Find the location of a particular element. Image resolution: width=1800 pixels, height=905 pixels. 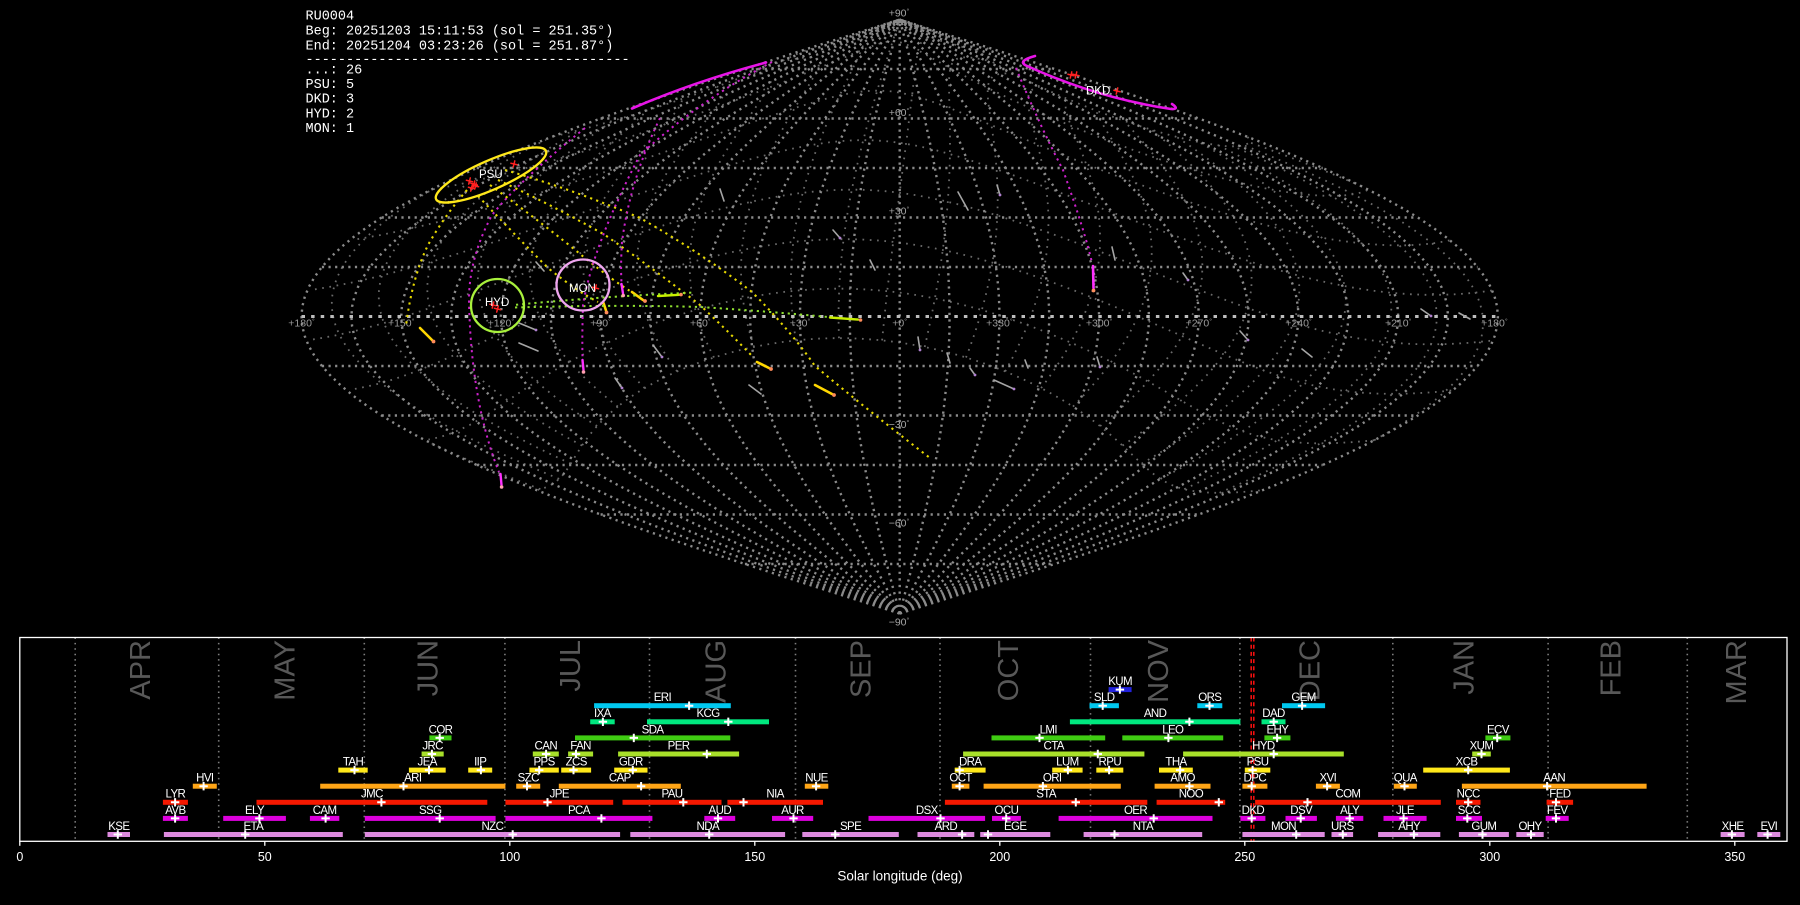

svg-text: +240° is located at coordinates (1298, 324).